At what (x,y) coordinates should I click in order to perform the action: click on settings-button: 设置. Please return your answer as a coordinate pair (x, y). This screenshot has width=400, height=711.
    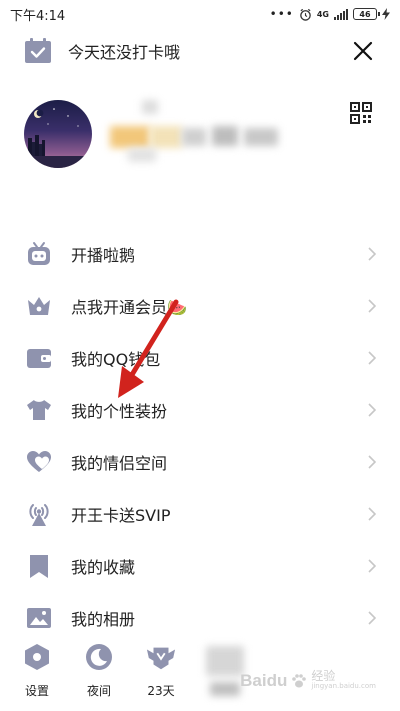
    Looking at the image, I should click on (37, 670).